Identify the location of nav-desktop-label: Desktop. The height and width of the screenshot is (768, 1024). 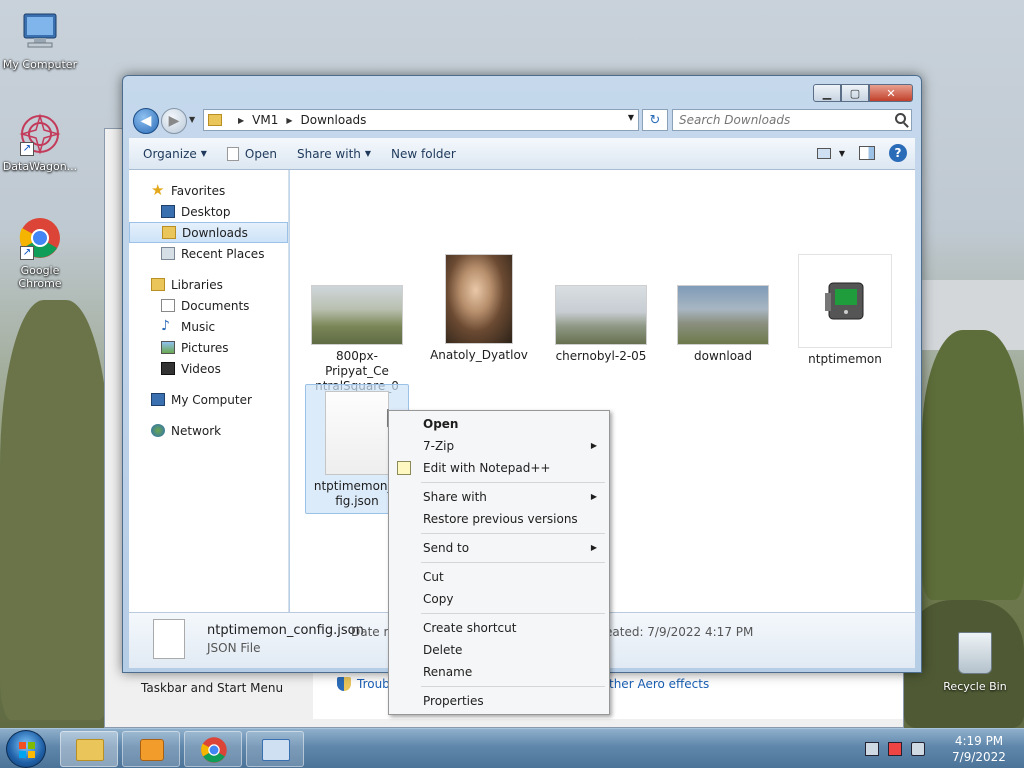
(206, 211).